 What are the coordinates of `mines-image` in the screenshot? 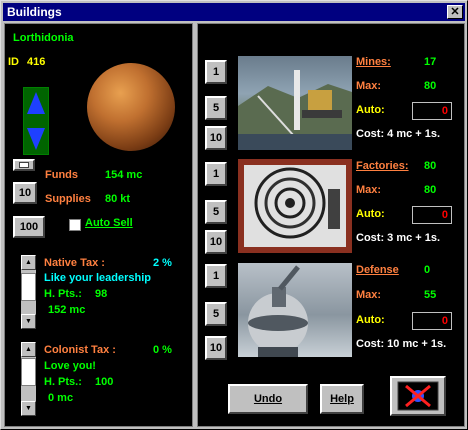 It's located at (295, 103).